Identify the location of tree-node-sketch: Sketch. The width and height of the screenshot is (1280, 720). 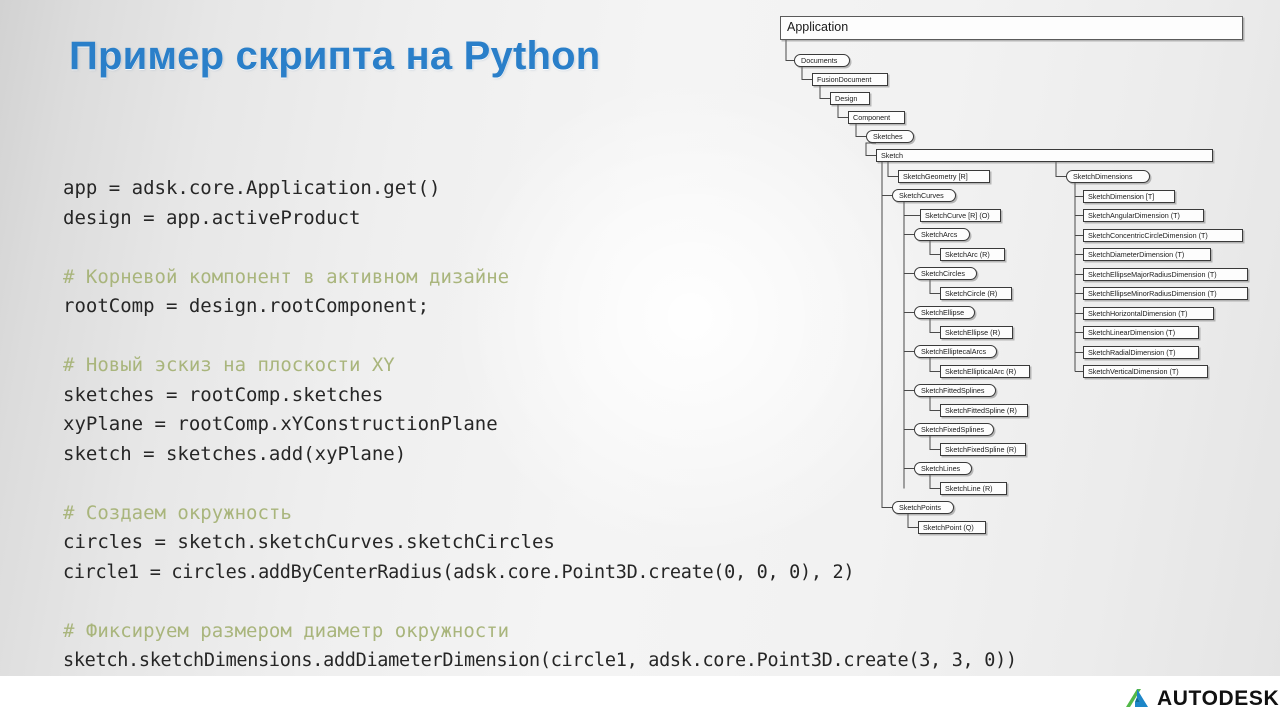
(1044, 155).